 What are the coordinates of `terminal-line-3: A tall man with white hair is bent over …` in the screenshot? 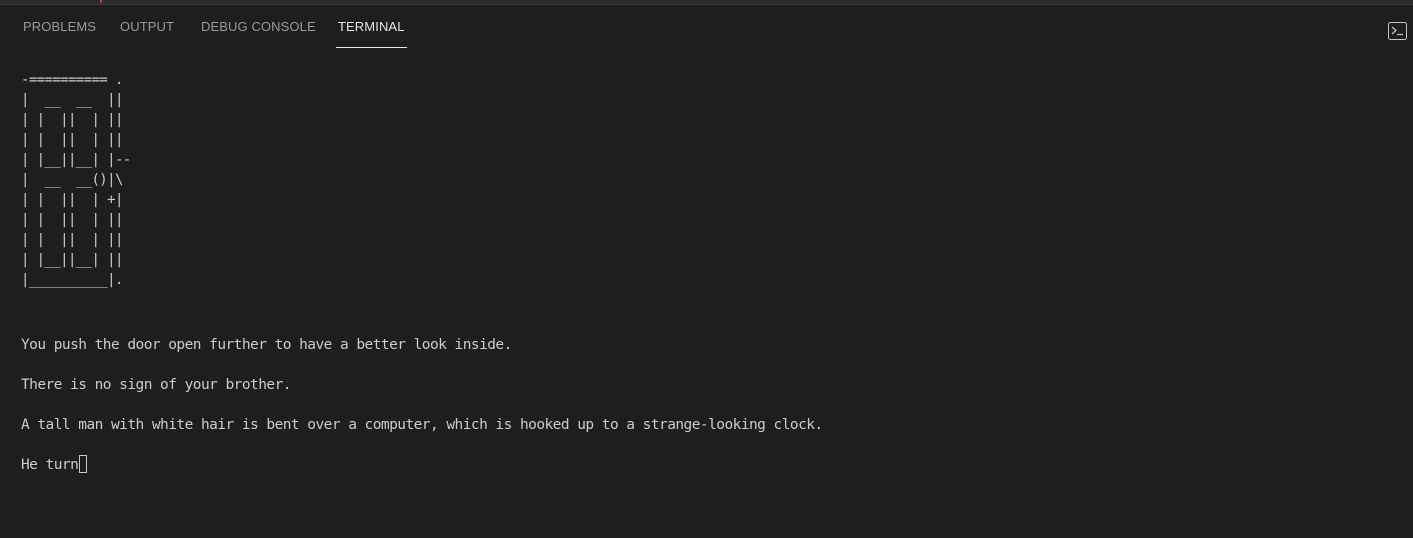 It's located at (422, 425).